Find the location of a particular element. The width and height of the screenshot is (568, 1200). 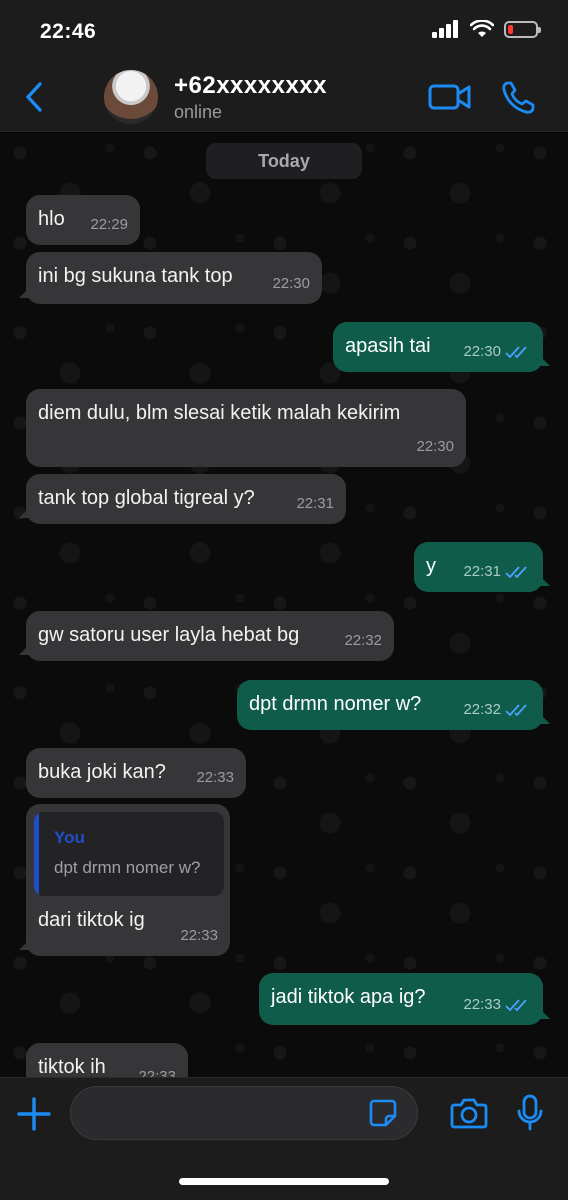

message-meta: 22:29 is located at coordinates (109, 225).